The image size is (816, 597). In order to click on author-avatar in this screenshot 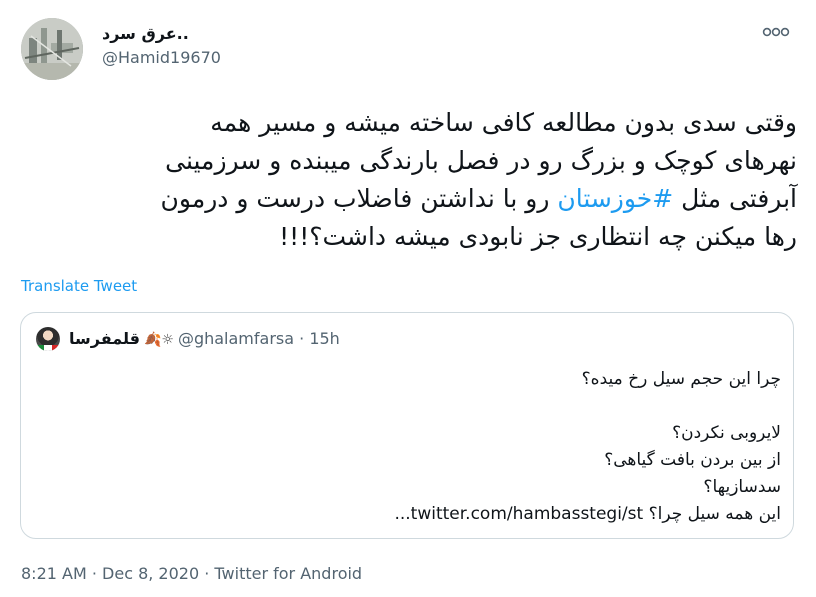, I will do `click(52, 49)`.